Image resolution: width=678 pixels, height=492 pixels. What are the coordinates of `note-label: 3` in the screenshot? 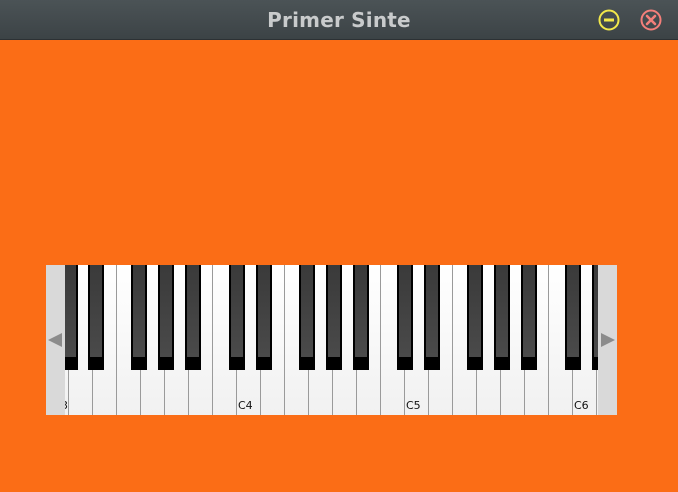 It's located at (66, 405).